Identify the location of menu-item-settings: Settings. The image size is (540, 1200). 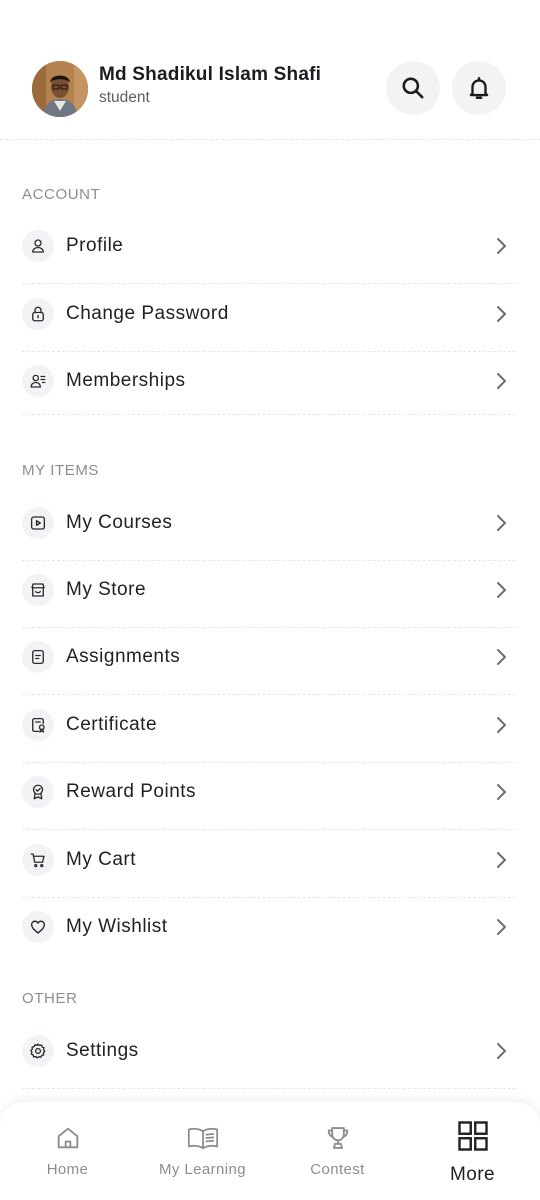
(269, 1055).